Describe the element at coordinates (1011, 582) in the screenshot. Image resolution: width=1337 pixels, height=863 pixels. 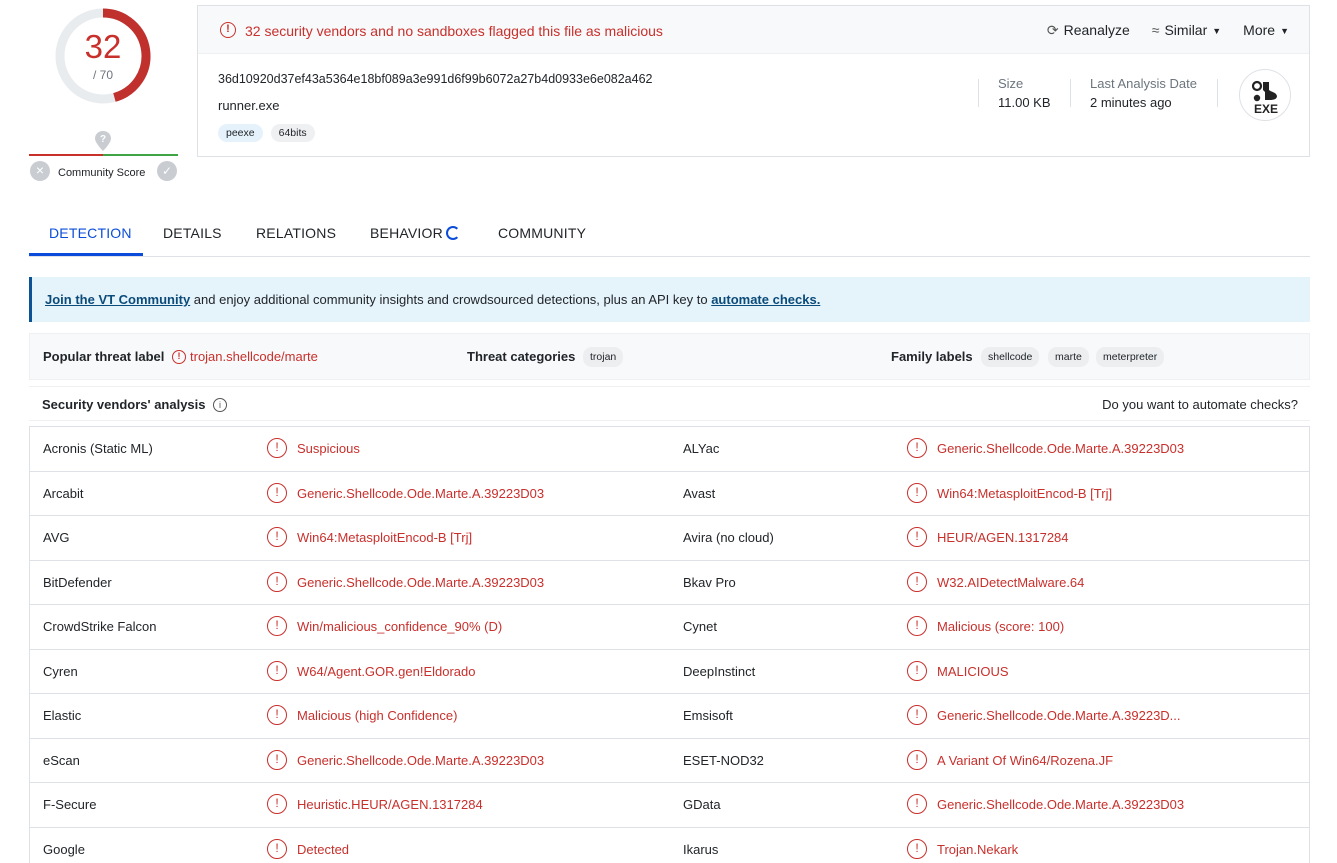
I see `vendor-result: W32.AIDetectMalware.64` at that location.